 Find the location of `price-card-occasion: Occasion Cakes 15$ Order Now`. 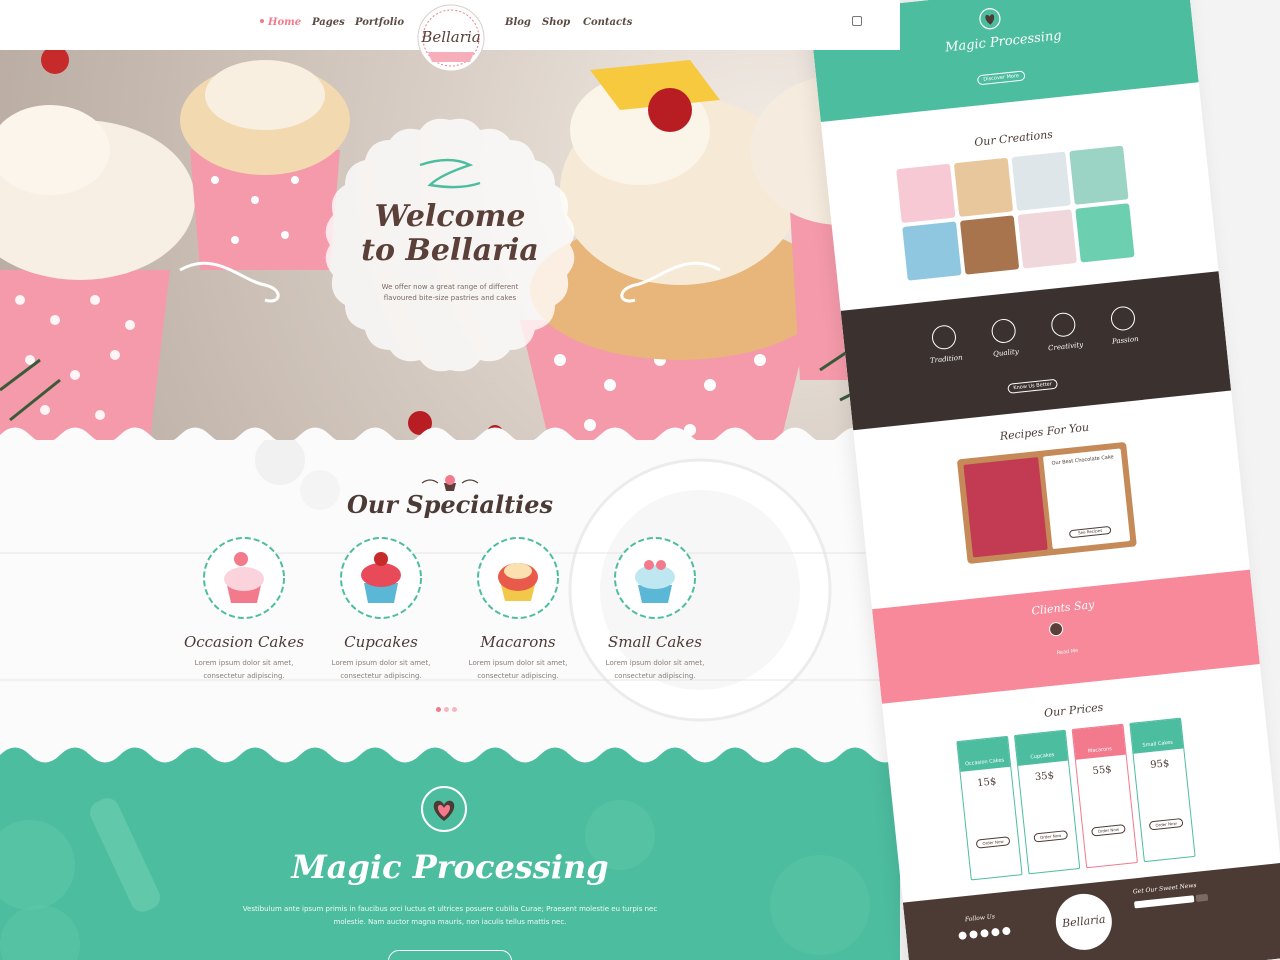

price-card-occasion: Occasion Cakes 15$ Order Now is located at coordinates (989, 808).